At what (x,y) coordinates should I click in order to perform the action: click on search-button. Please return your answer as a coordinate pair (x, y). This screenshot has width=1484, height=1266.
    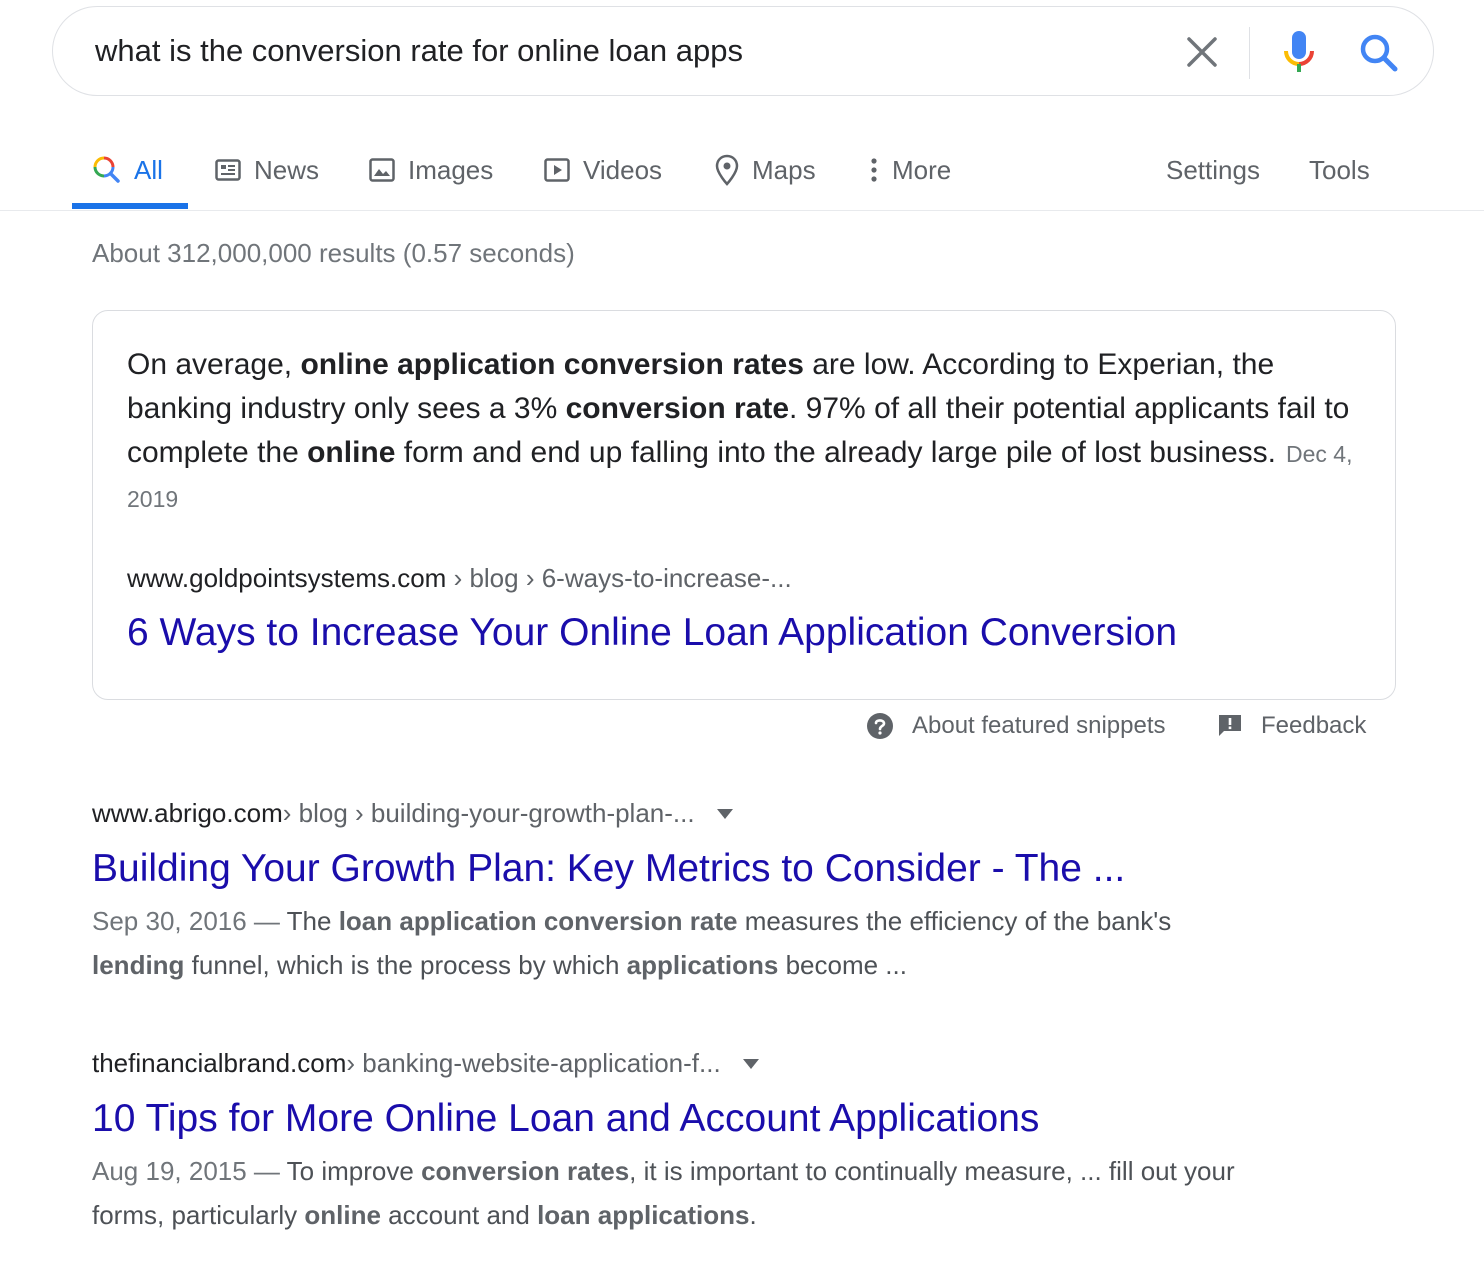
    Looking at the image, I should click on (1379, 53).